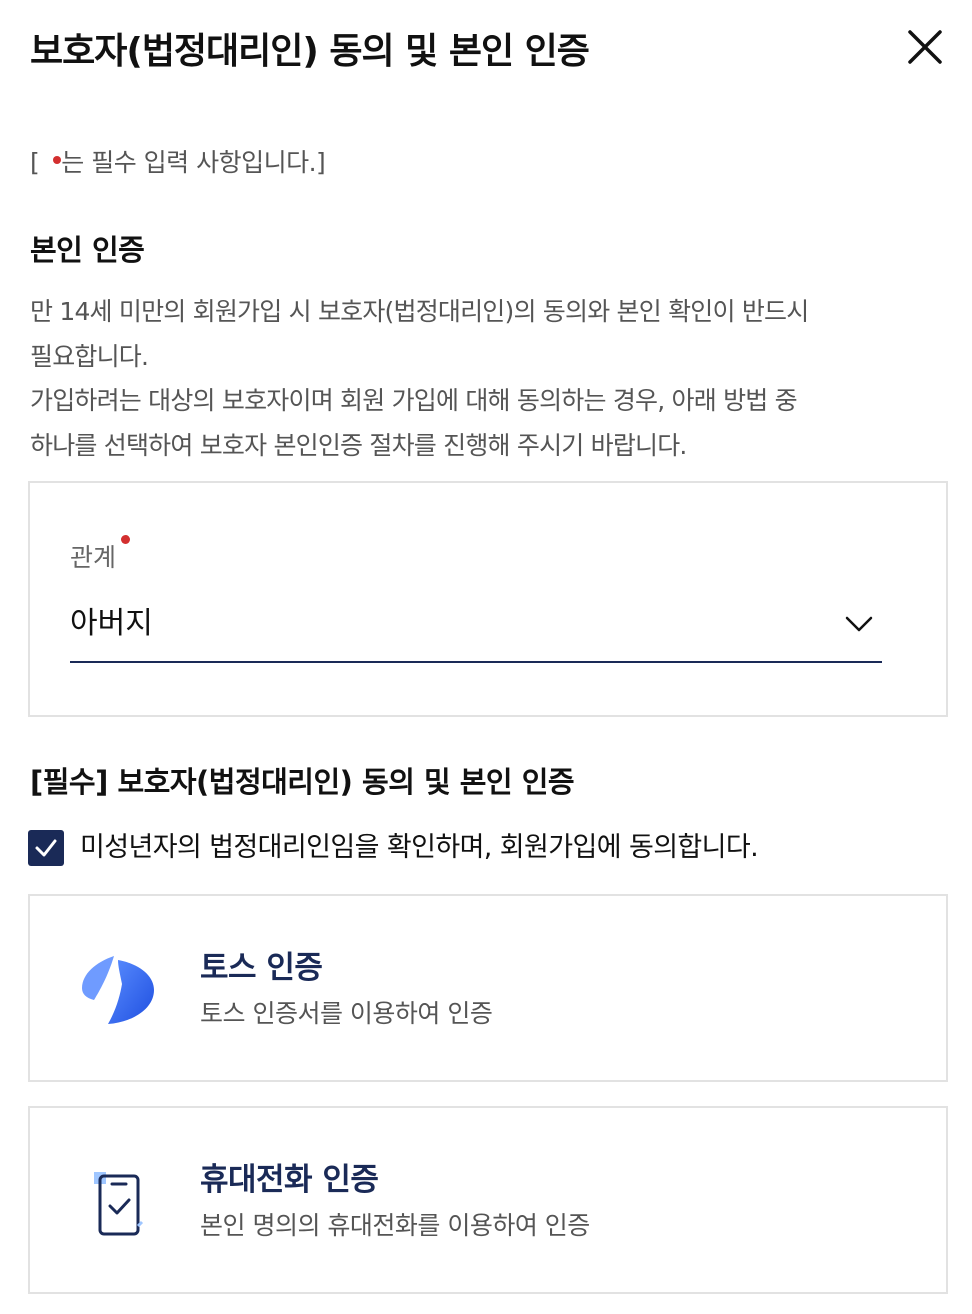 Image resolution: width=972 pixels, height=1314 pixels. I want to click on required-dot-icon, so click(126, 539).